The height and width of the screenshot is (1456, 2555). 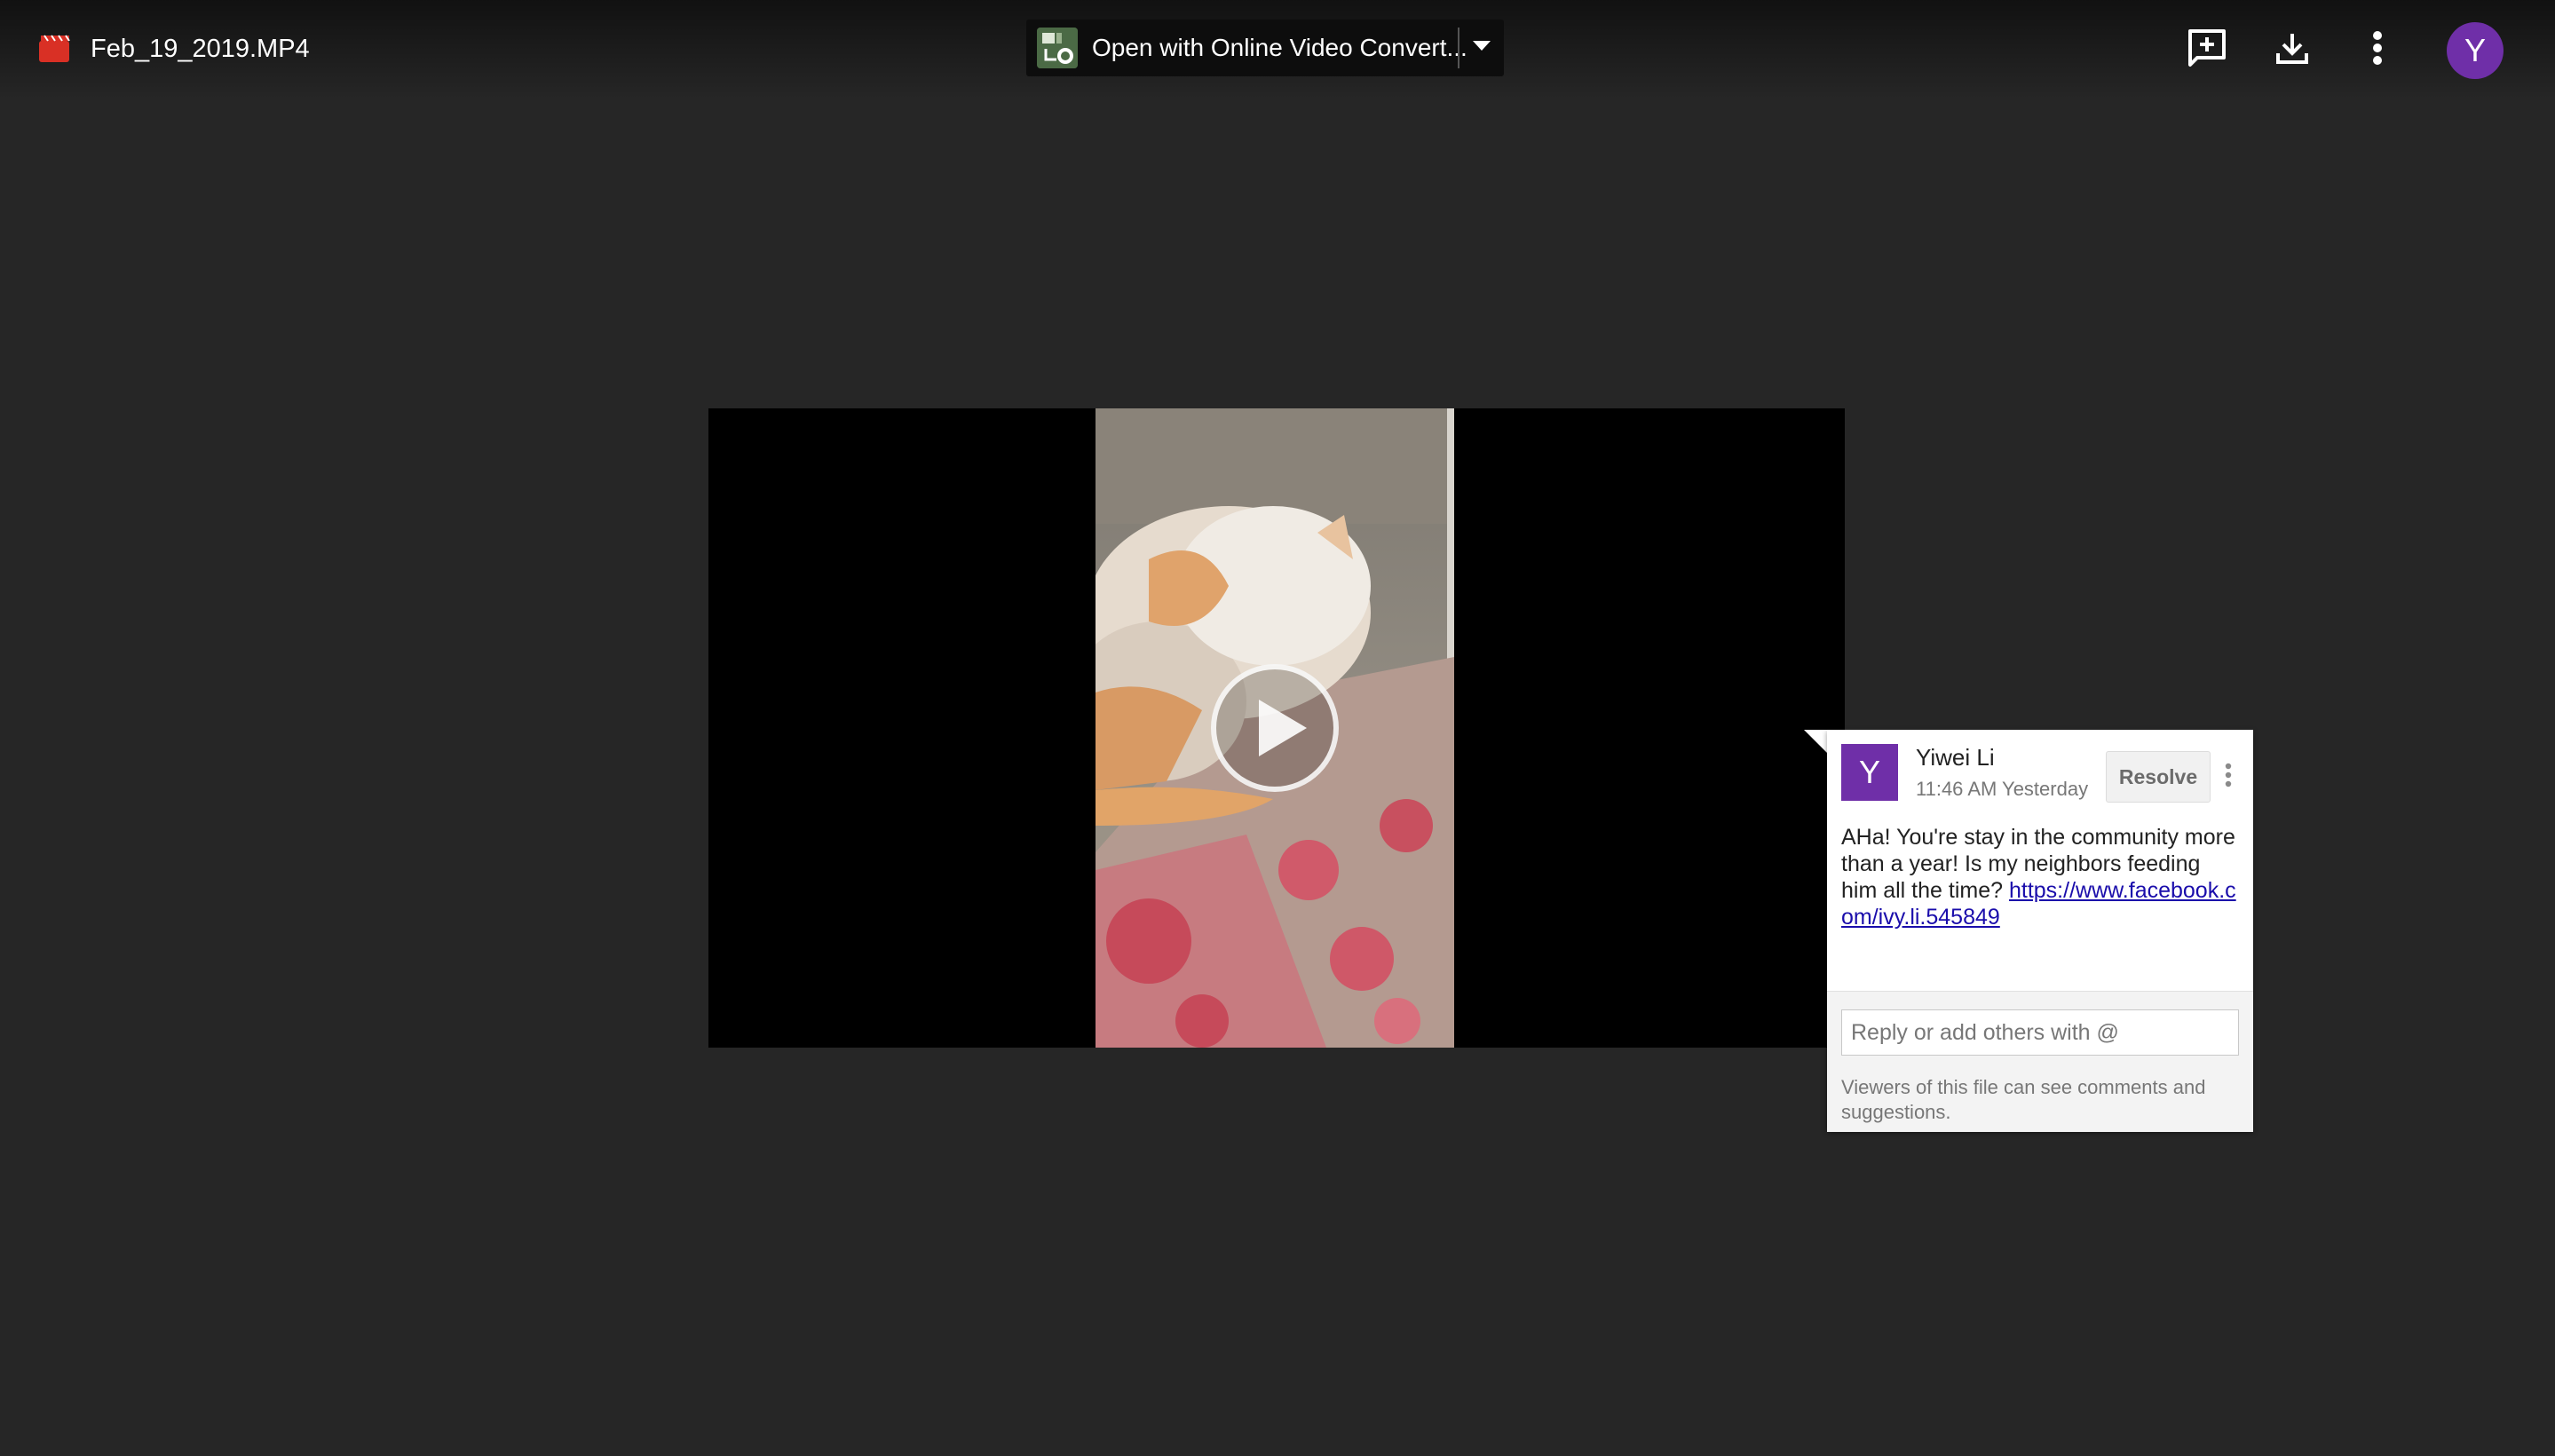 I want to click on download-button, so click(x=2292, y=50).